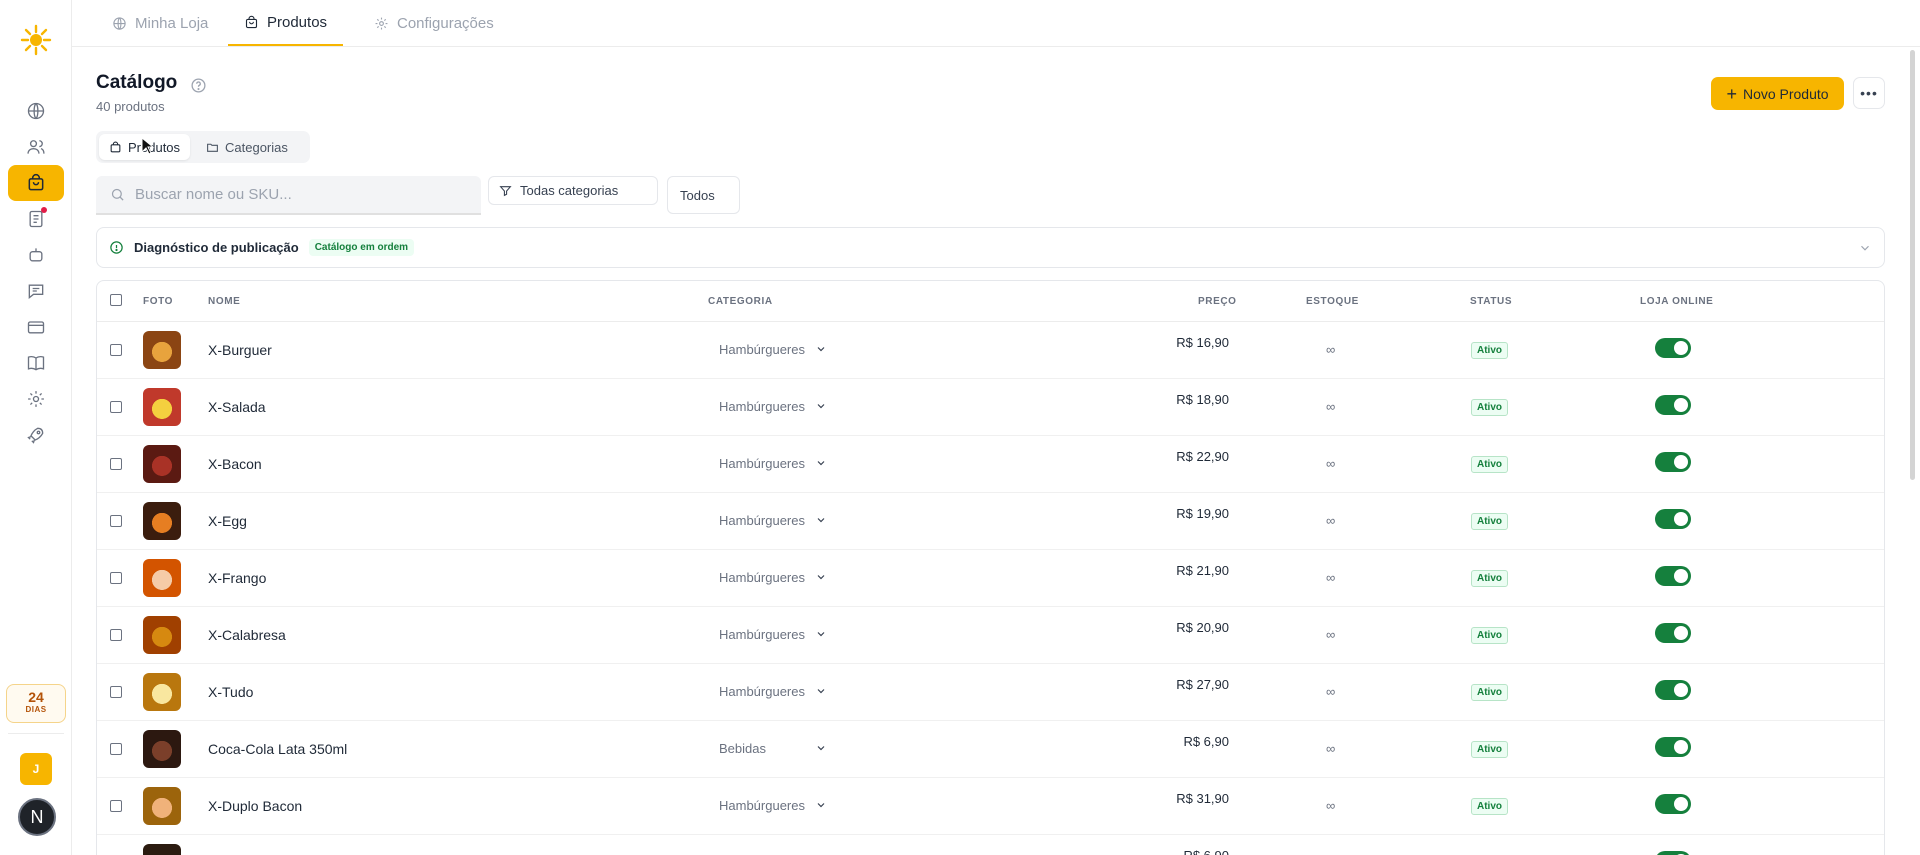  What do you see at coordinates (36, 111) in the screenshot?
I see `sidebar-item-store` at bounding box center [36, 111].